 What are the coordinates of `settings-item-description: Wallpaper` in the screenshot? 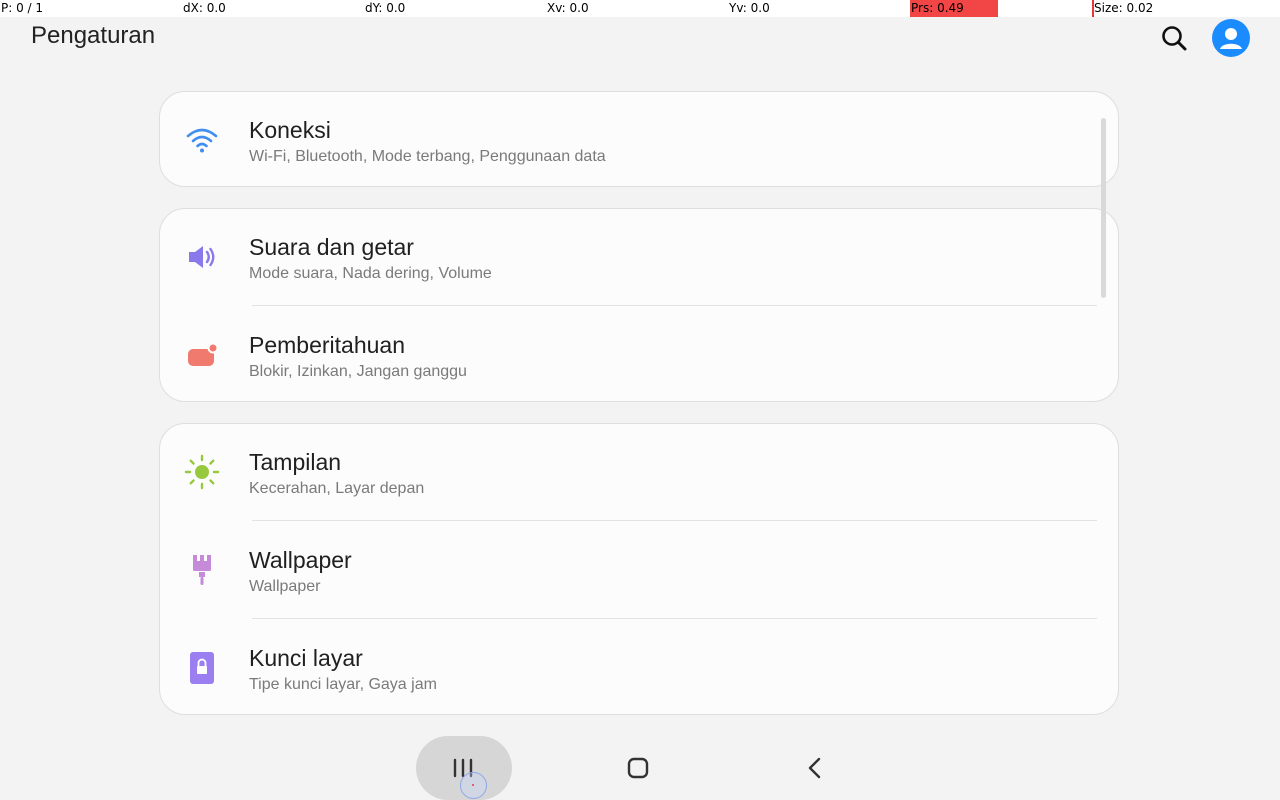 It's located at (285, 586).